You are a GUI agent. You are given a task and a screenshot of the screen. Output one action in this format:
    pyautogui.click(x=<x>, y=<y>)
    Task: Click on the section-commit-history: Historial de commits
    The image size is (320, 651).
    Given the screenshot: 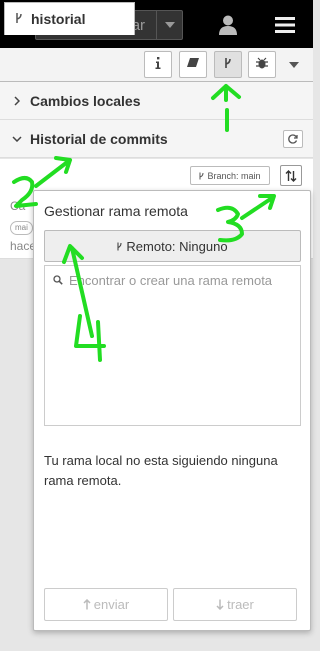 What is the action you would take?
    pyautogui.click(x=156, y=139)
    